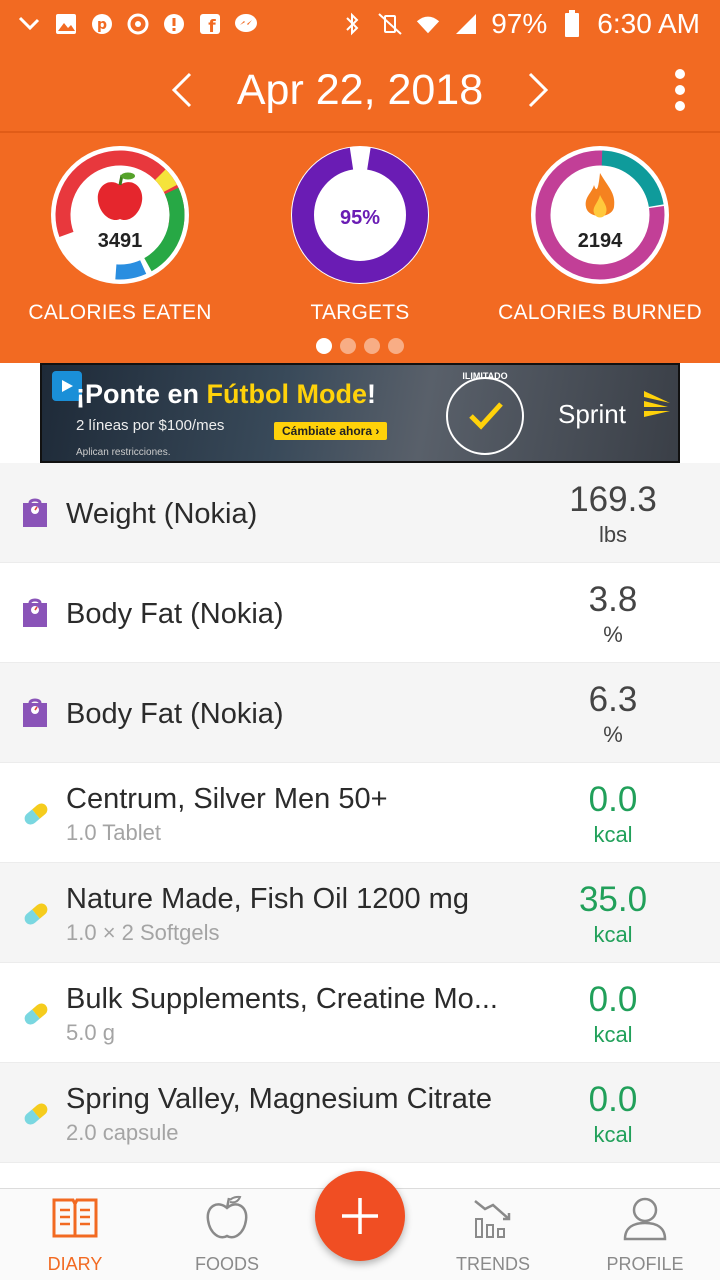 The image size is (720, 1280). I want to click on entry-subtitle: 5.0 g, so click(90, 1032).